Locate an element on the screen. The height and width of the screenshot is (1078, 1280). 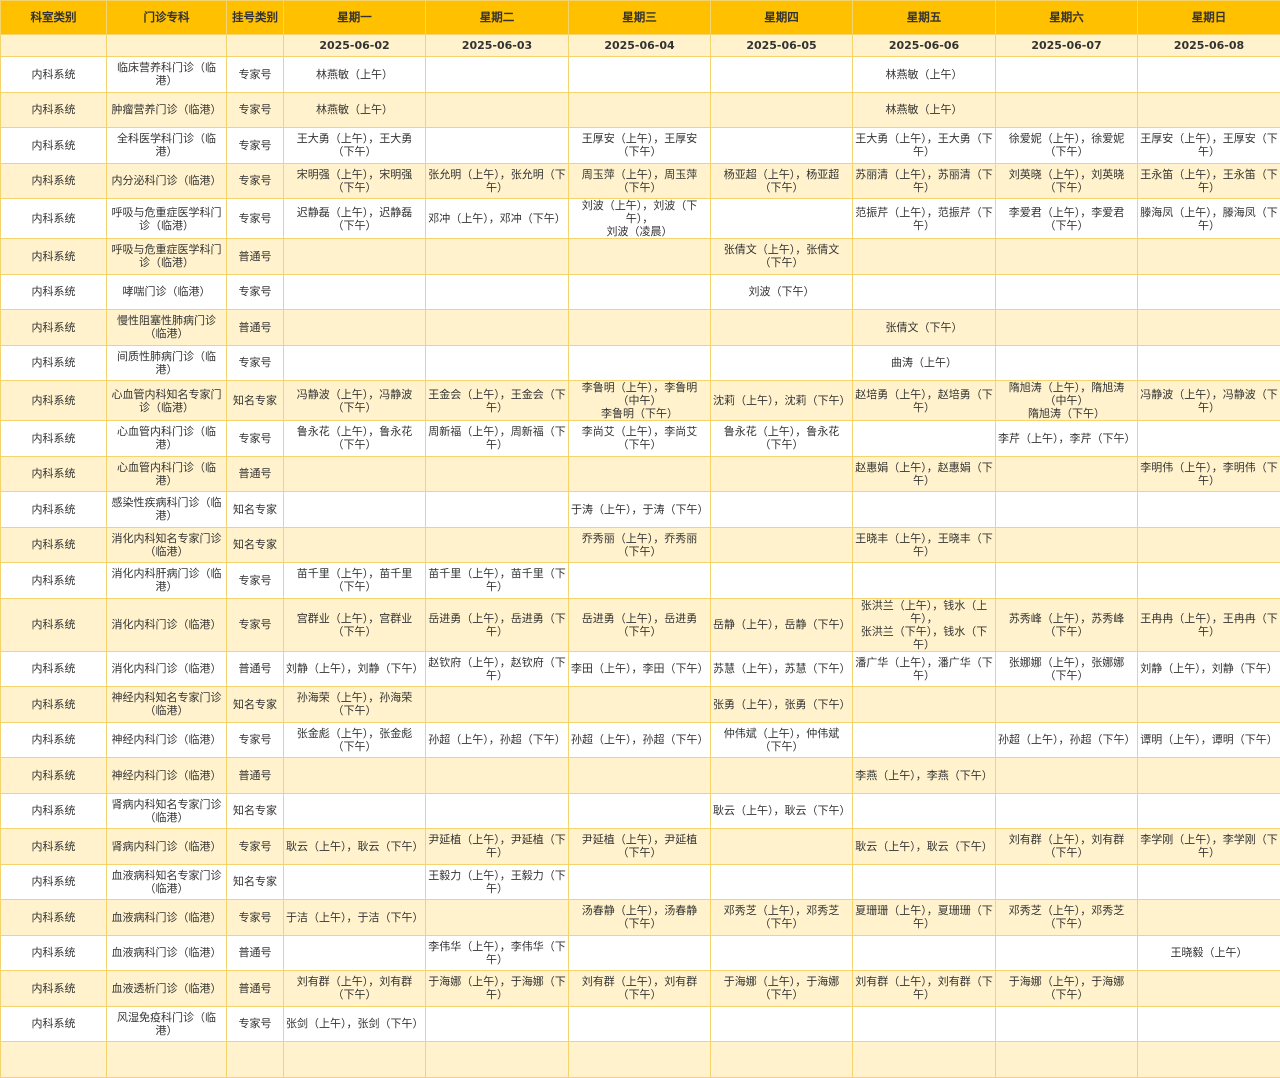
specialty-cell: 全科医学科门诊（临港） is located at coordinates (167, 146).